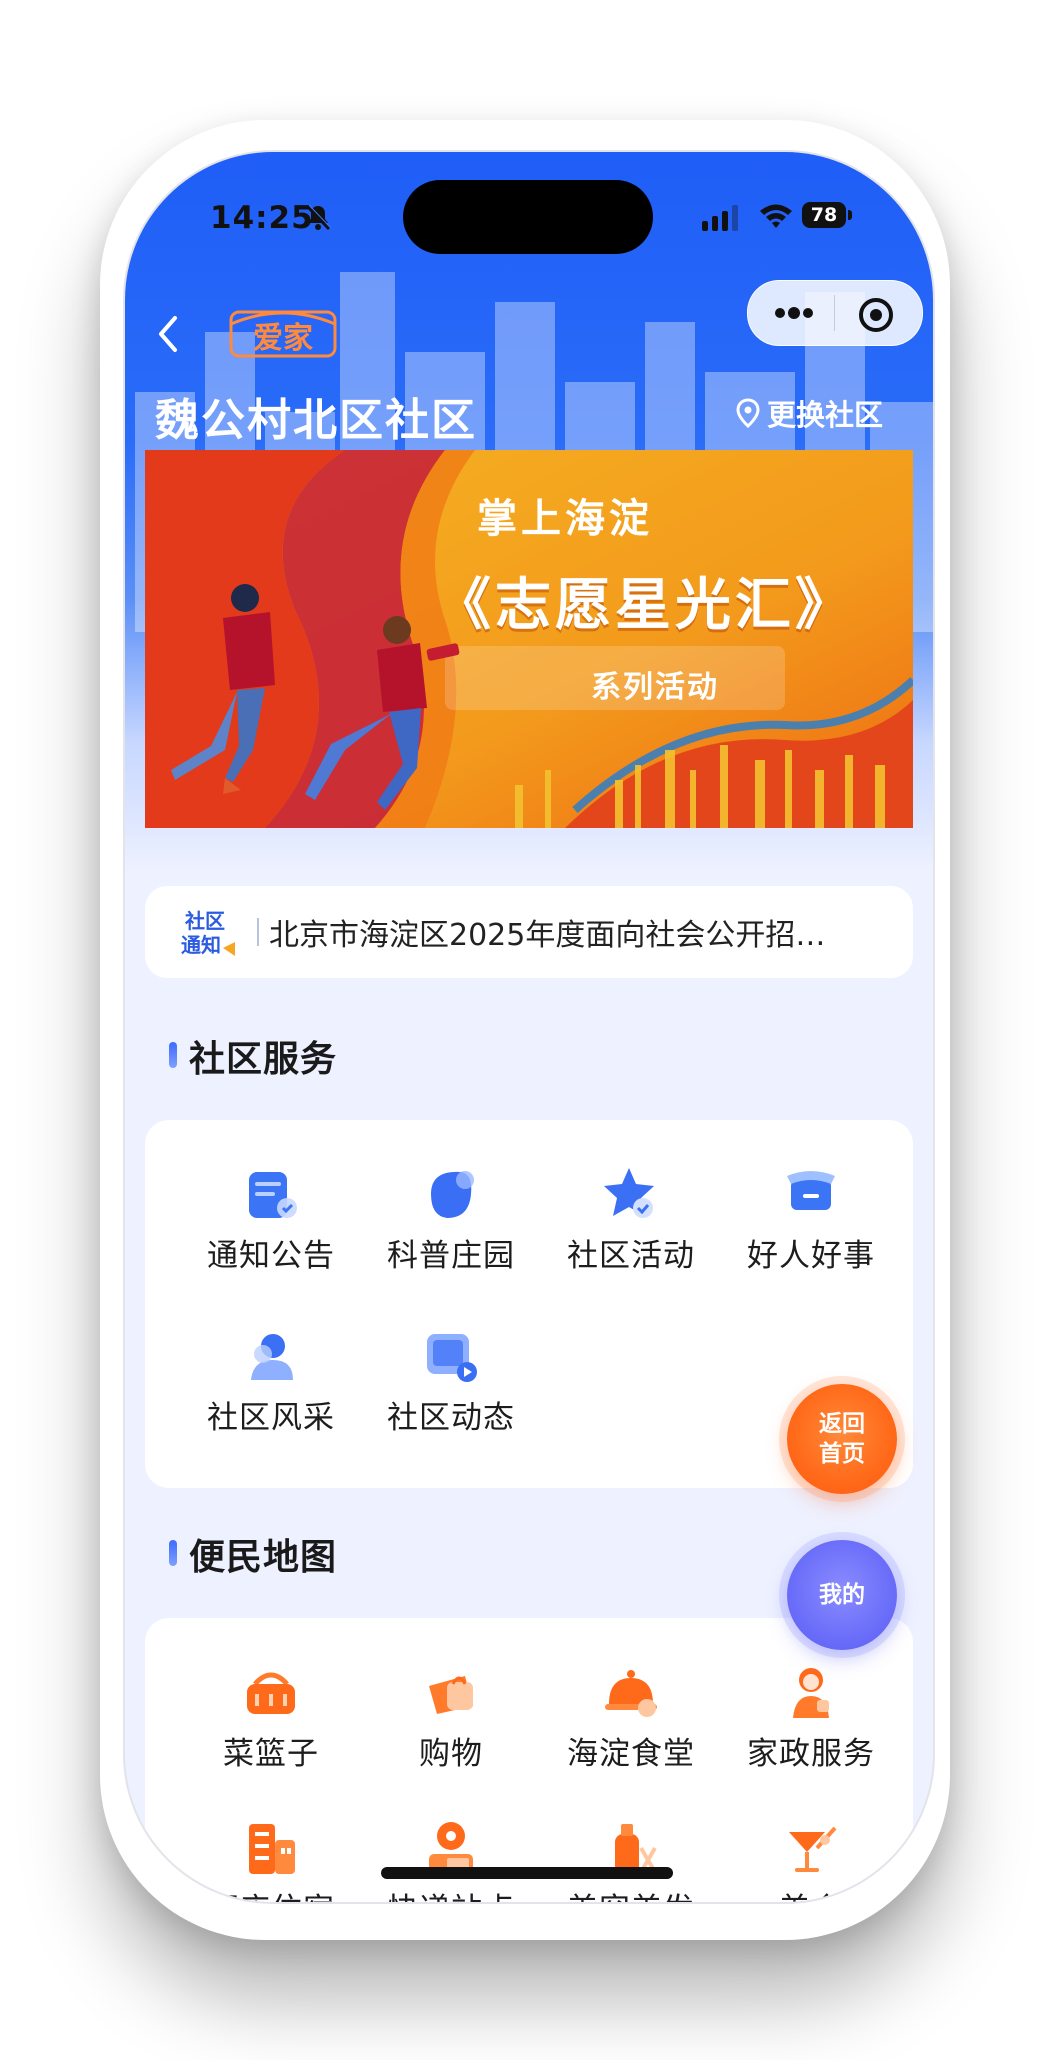 The height and width of the screenshot is (2060, 1052). Describe the element at coordinates (631, 1754) in the screenshot. I see `map-label: 海淀食堂` at that location.